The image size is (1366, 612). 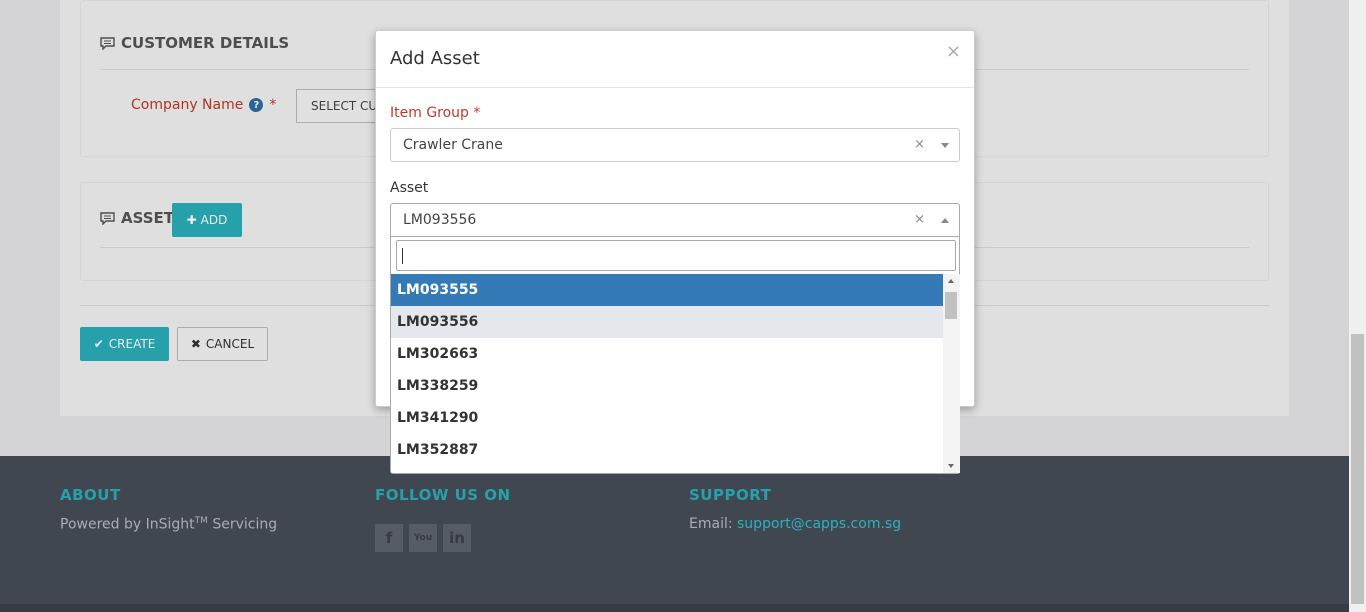 I want to click on asset-label: Asset, so click(x=409, y=188).